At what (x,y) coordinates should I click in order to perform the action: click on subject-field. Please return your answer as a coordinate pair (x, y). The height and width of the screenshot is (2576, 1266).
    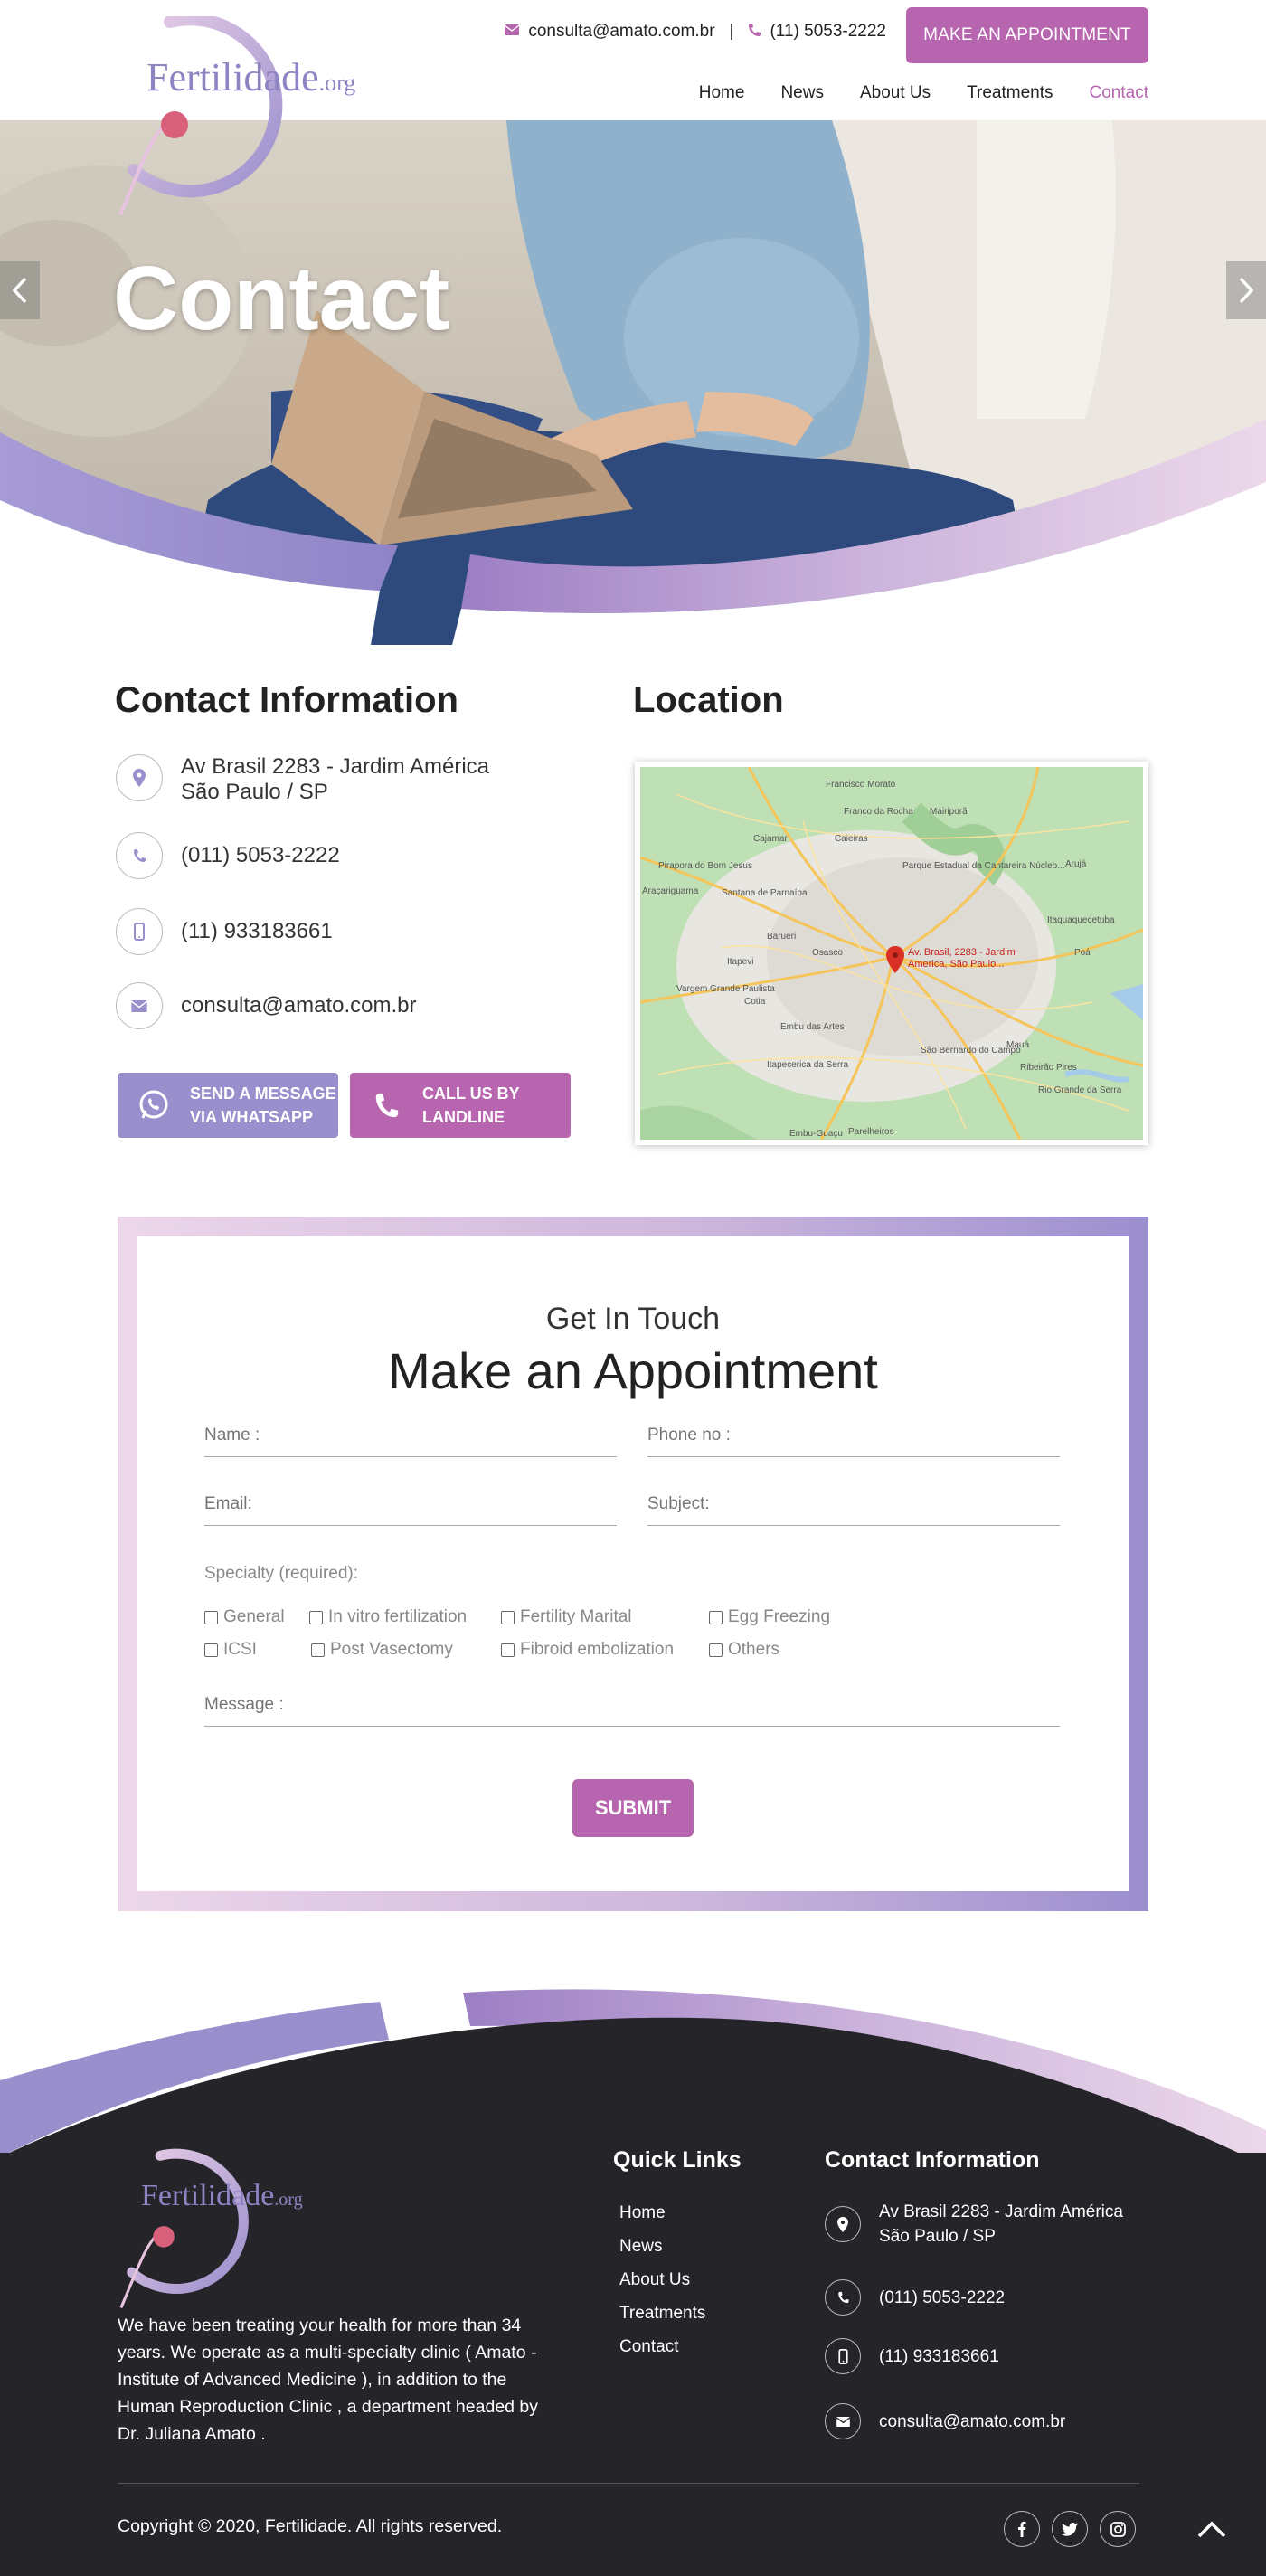
    Looking at the image, I should click on (853, 1504).